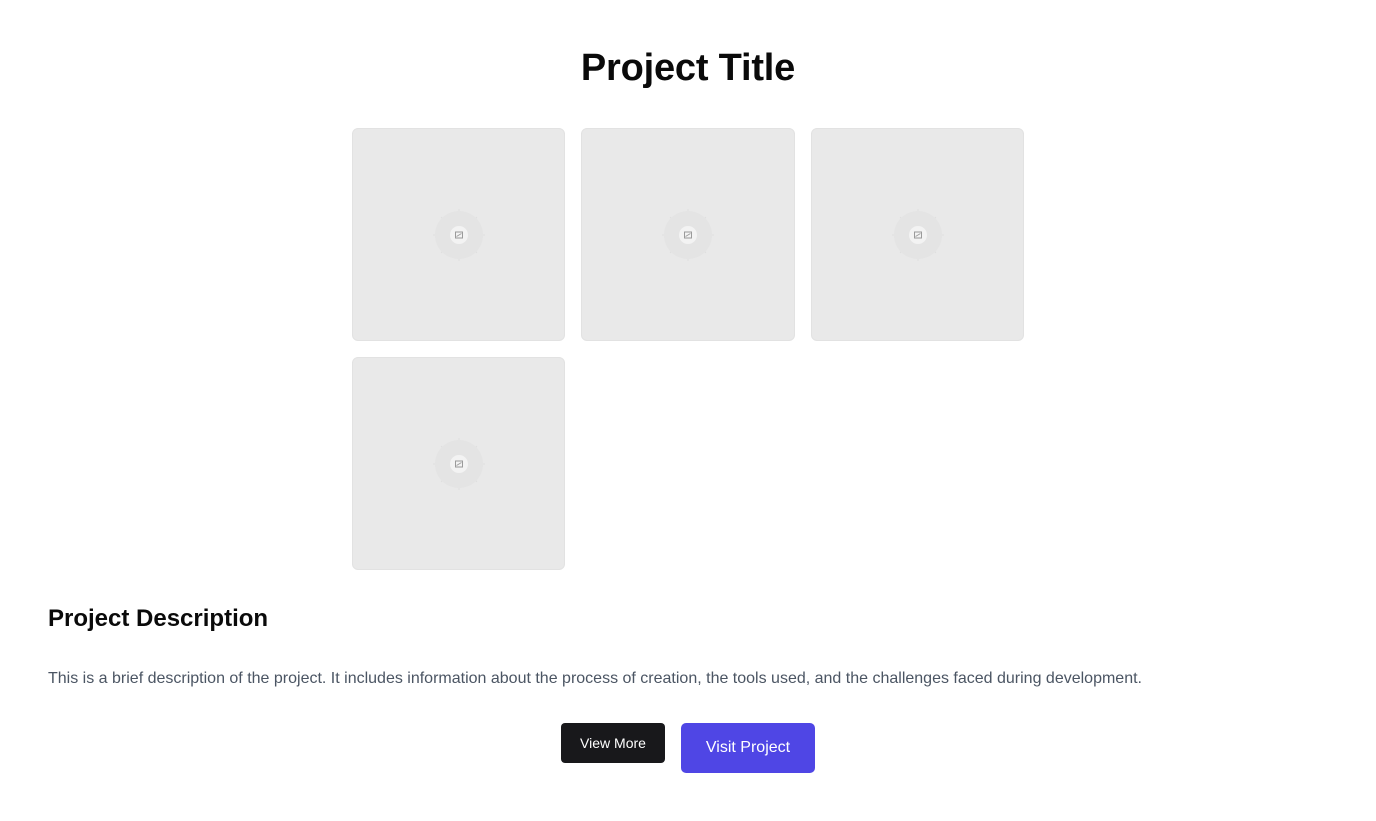 The image size is (1376, 821). What do you see at coordinates (613, 743) in the screenshot?
I see `view-more-button: View More` at bounding box center [613, 743].